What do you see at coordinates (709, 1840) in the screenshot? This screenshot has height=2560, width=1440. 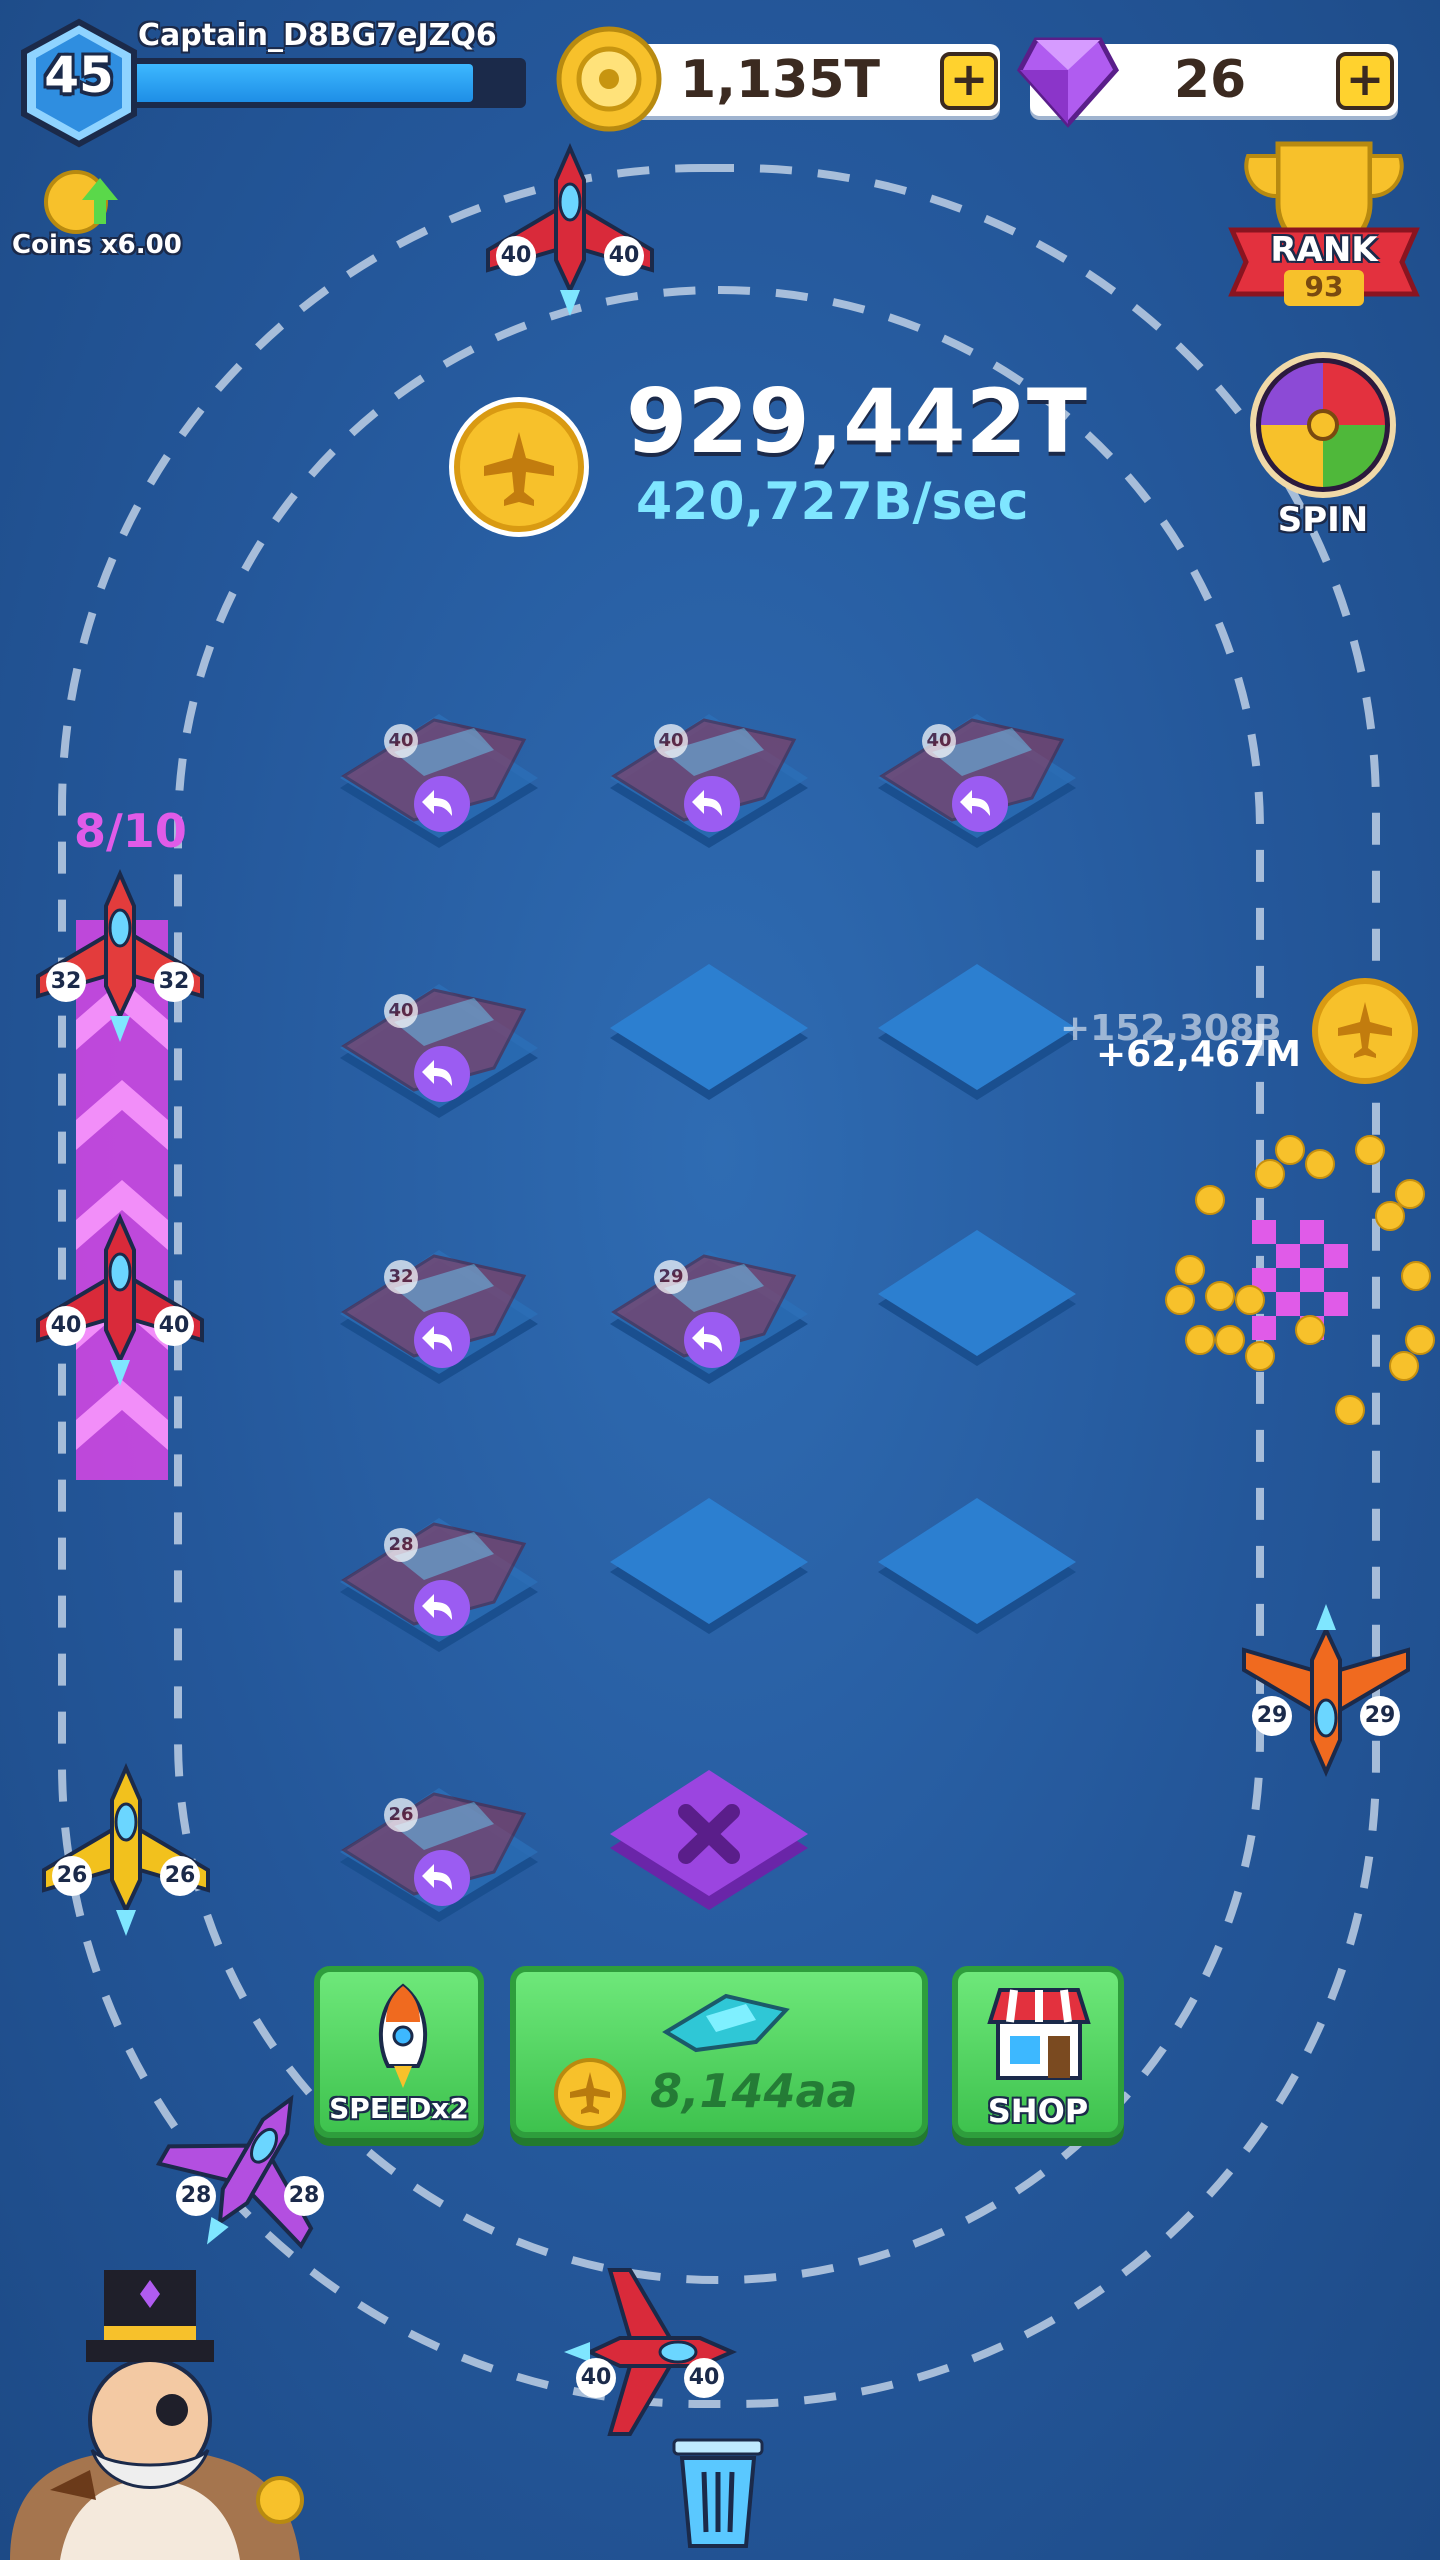 I see `delete-tile` at bounding box center [709, 1840].